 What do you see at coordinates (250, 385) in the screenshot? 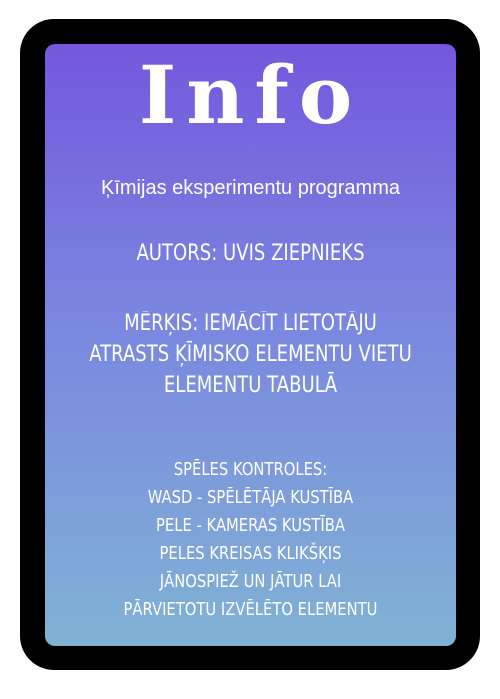
I see `goal-line: ELEMENTU TABULĀ` at bounding box center [250, 385].